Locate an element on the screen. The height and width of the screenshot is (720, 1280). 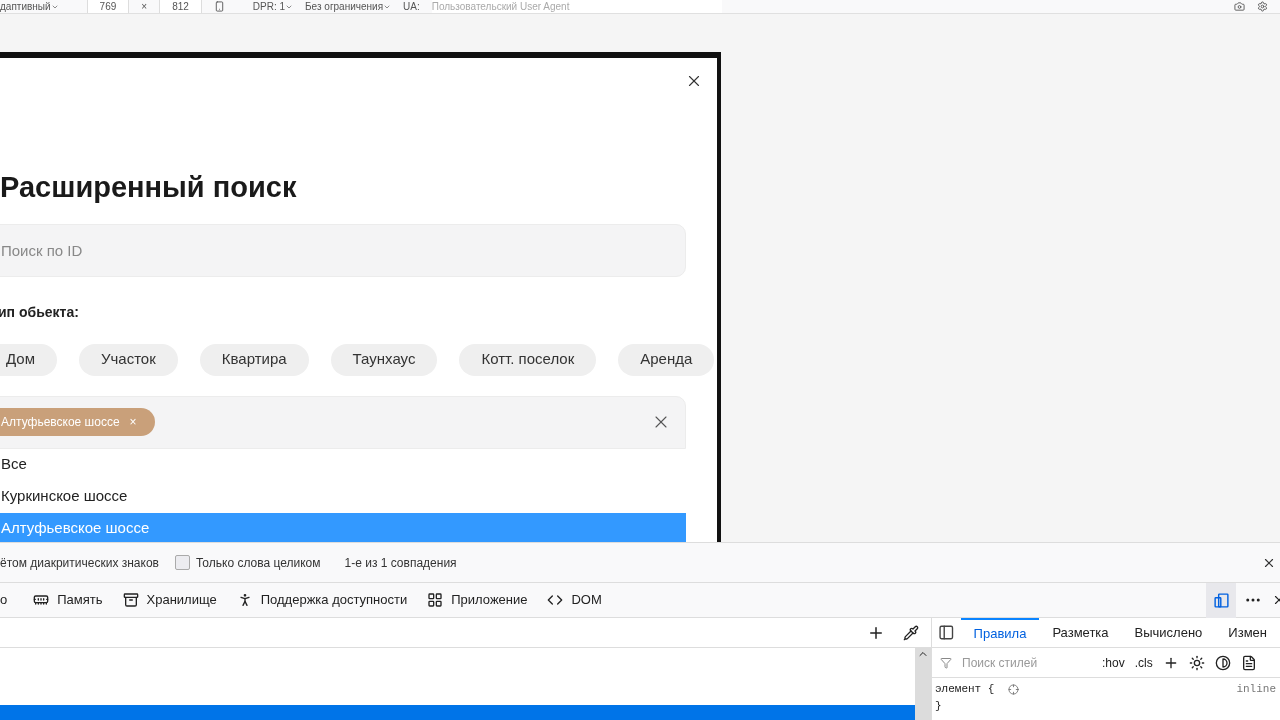
crosshair-icon is located at coordinates (1014, 689).